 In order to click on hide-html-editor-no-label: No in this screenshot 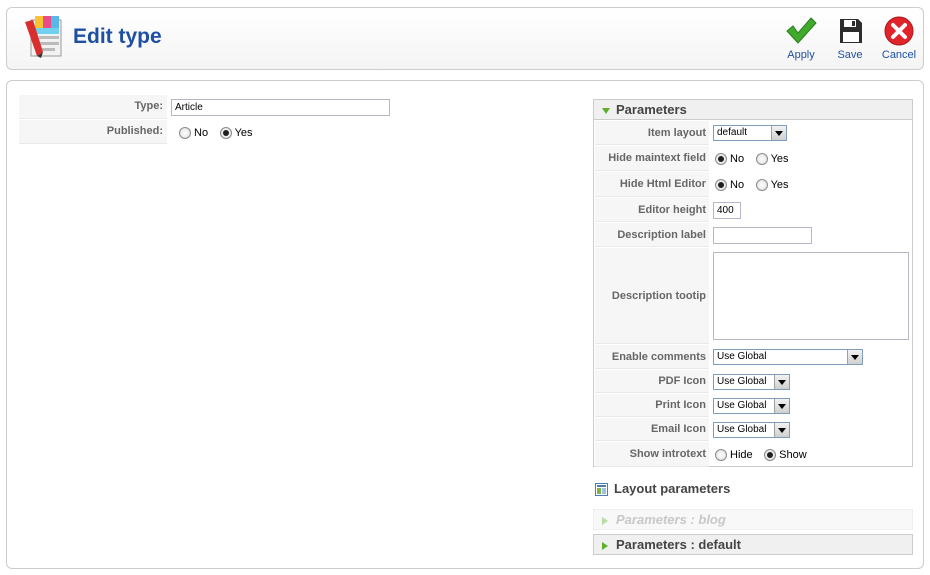, I will do `click(737, 185)`.